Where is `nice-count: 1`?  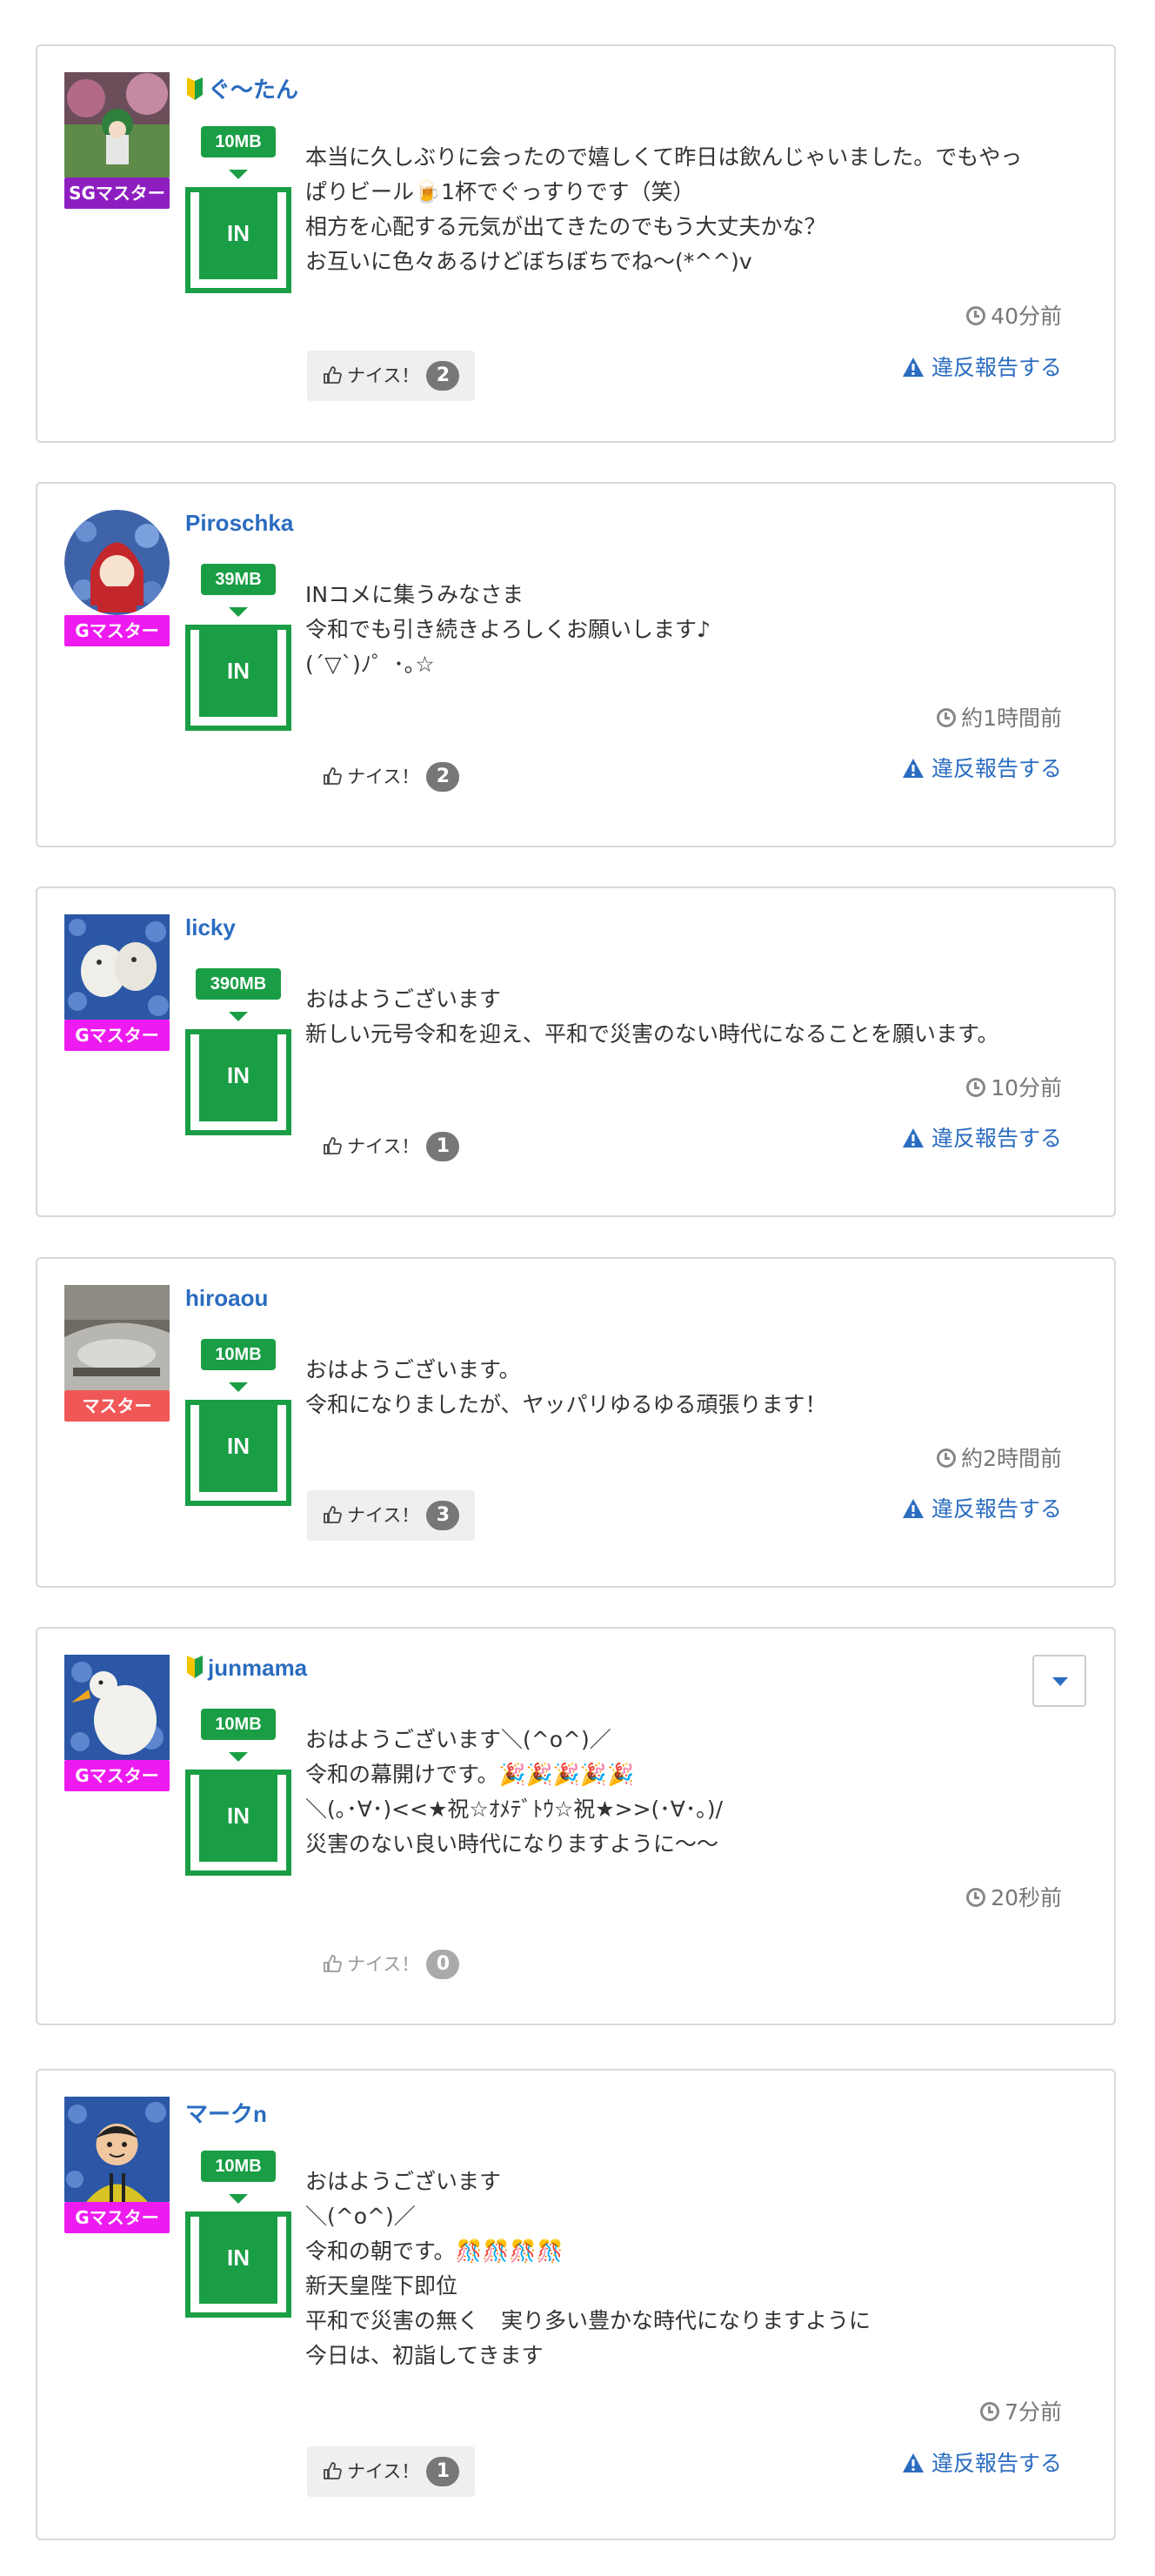
nice-count: 1 is located at coordinates (443, 1146).